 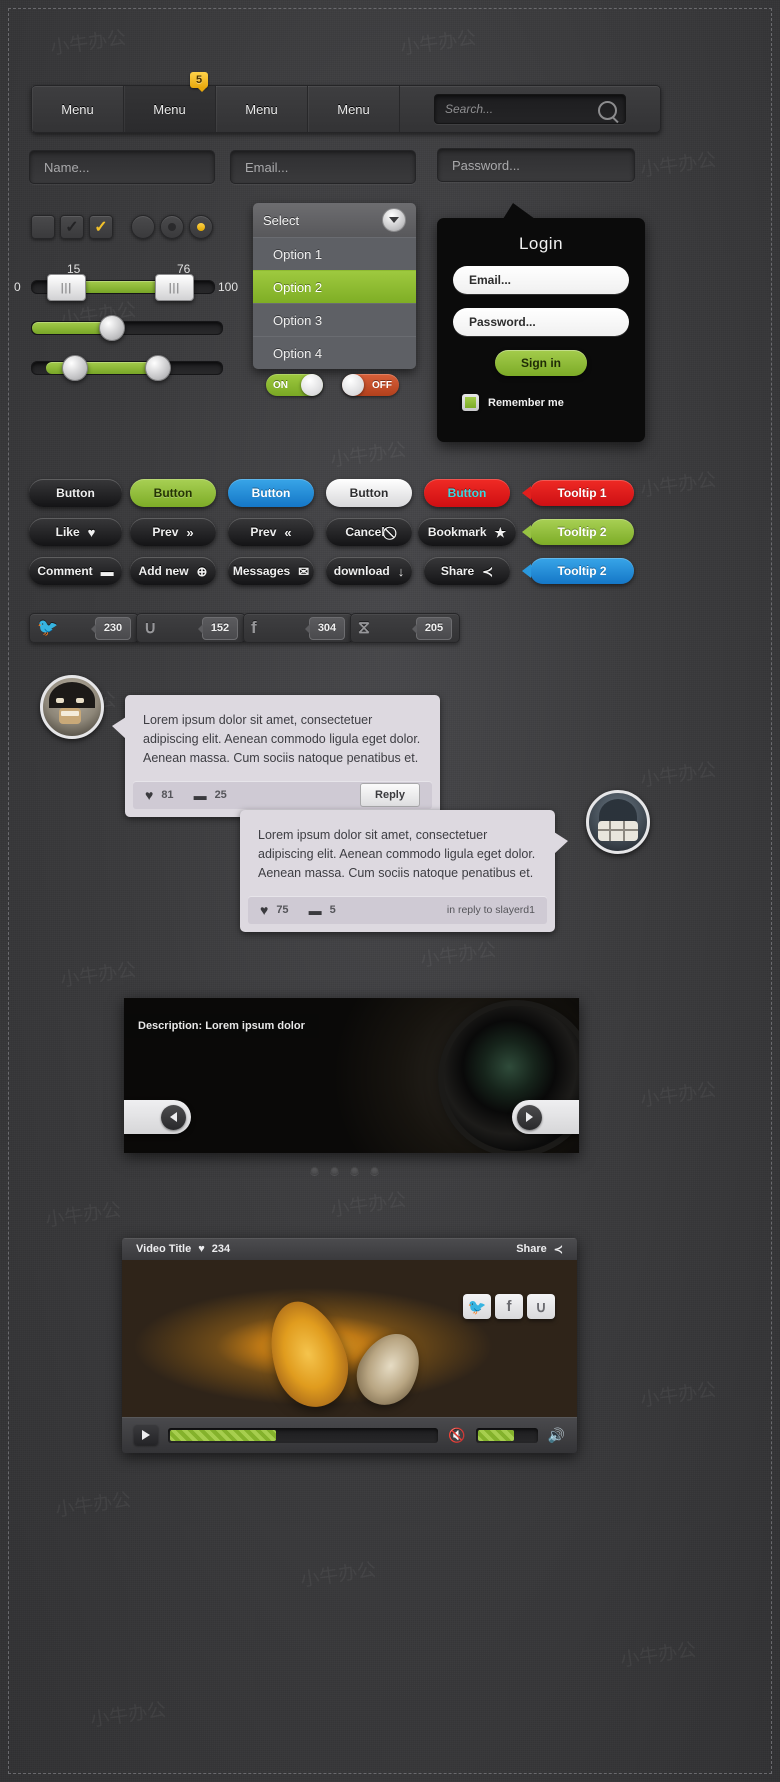 I want to click on social-counter-stumbleupon: ∪ 152, so click(x=191, y=628).